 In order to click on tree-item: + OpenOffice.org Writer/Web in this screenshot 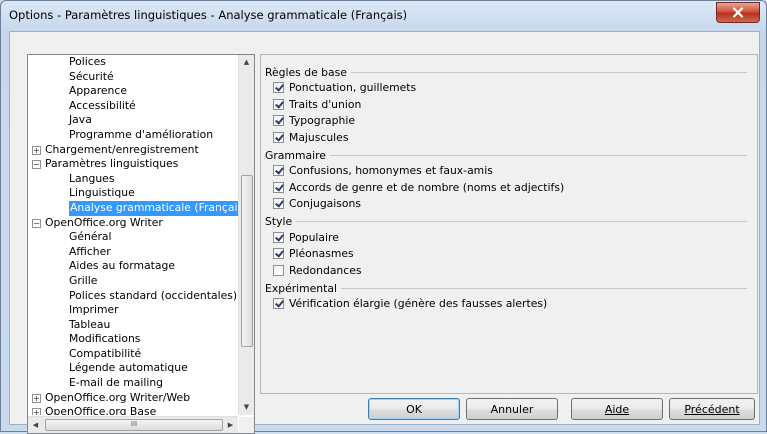, I will do `click(133, 398)`.